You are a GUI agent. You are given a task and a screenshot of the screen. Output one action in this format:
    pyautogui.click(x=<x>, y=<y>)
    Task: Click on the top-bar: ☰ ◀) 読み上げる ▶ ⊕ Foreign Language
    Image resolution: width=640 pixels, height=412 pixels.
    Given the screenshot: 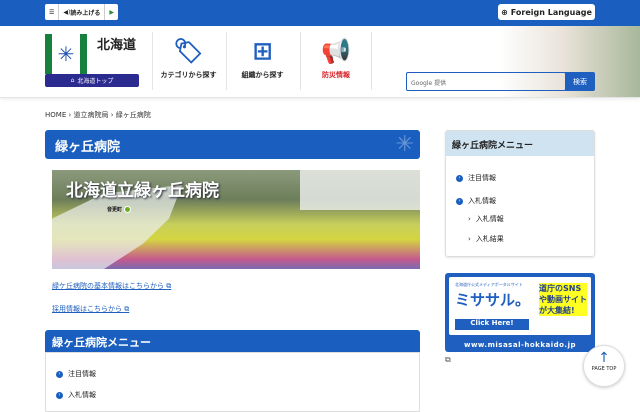 What is the action you would take?
    pyautogui.click(x=320, y=13)
    